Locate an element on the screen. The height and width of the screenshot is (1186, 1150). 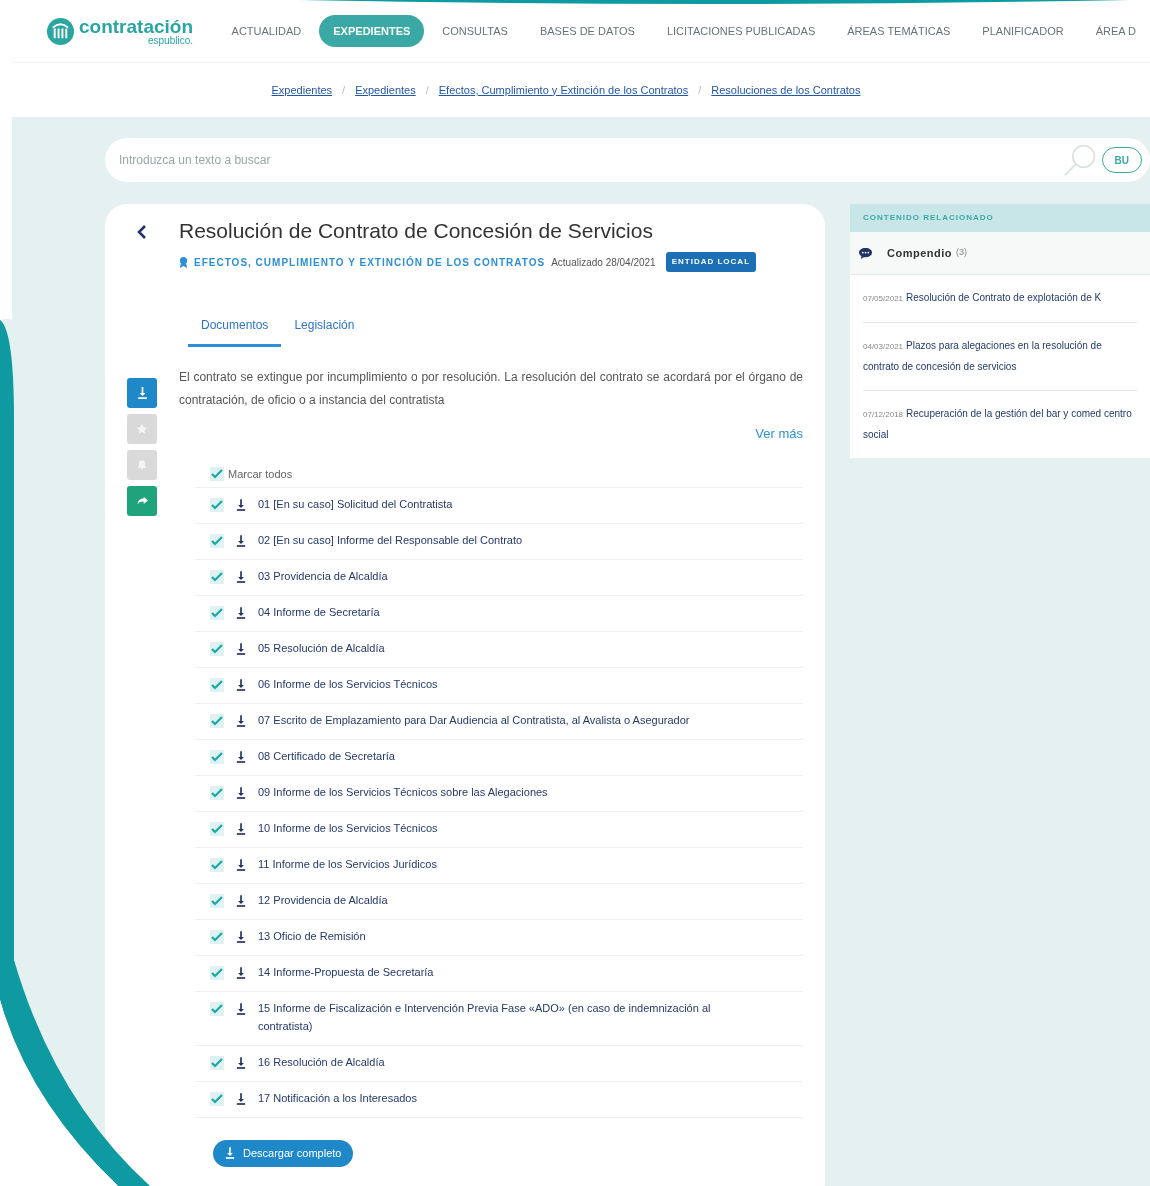
document-row: 16 Resolución de Alcaldía is located at coordinates (499, 1063).